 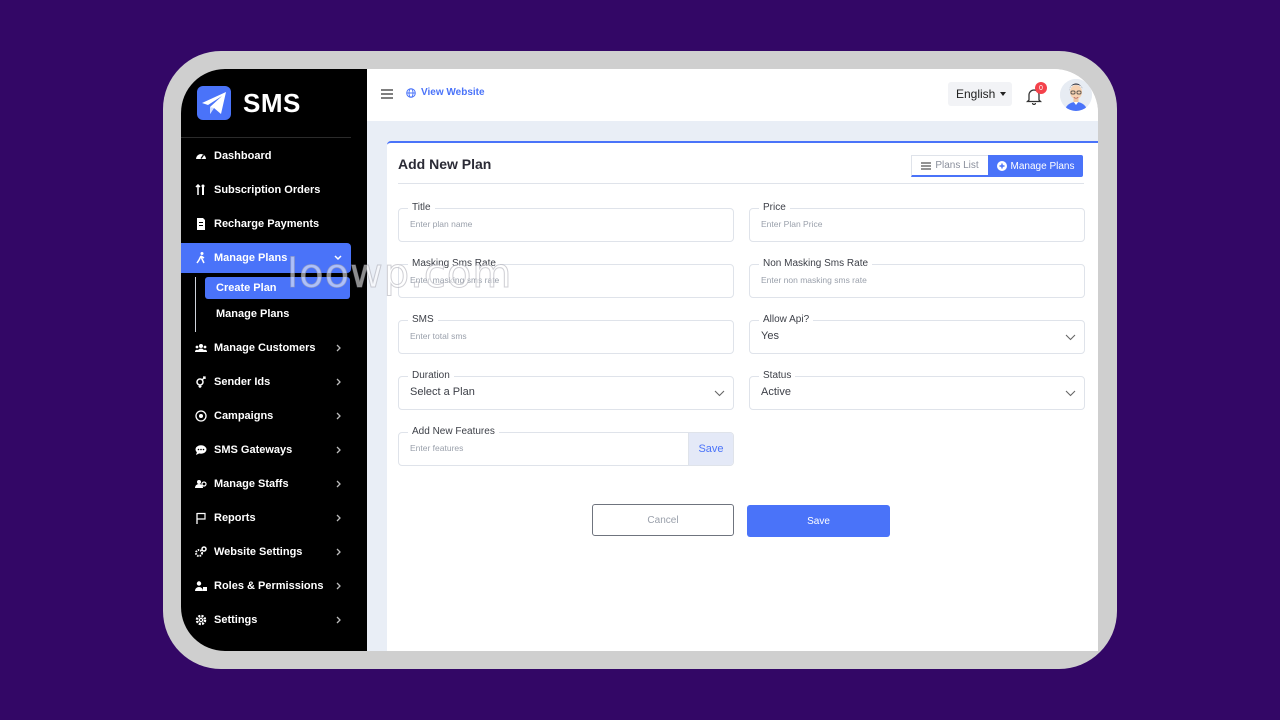 I want to click on sidebar-item-reports: Reports, so click(x=266, y=518).